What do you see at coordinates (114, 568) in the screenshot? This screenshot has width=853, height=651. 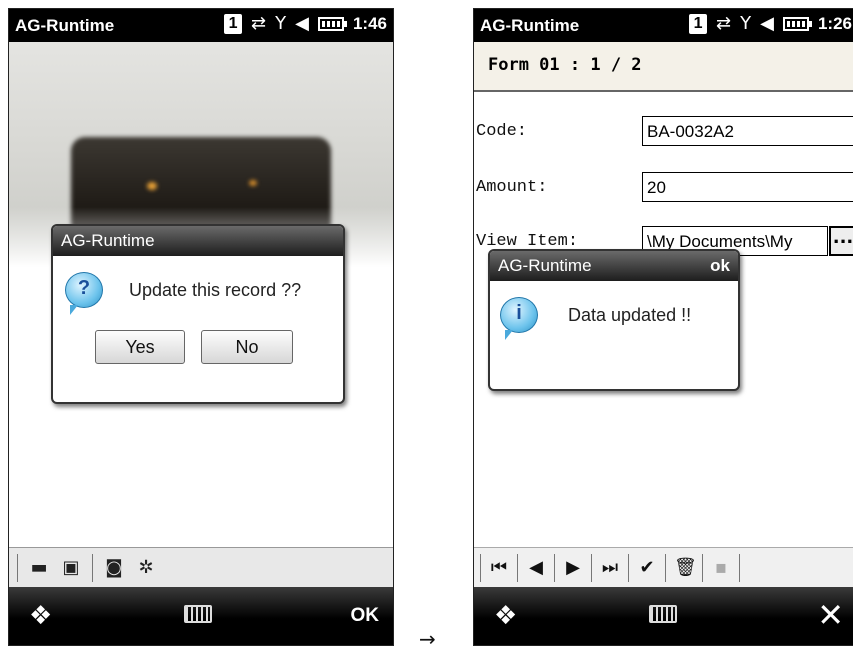 I see `camera-icon: ◙` at bounding box center [114, 568].